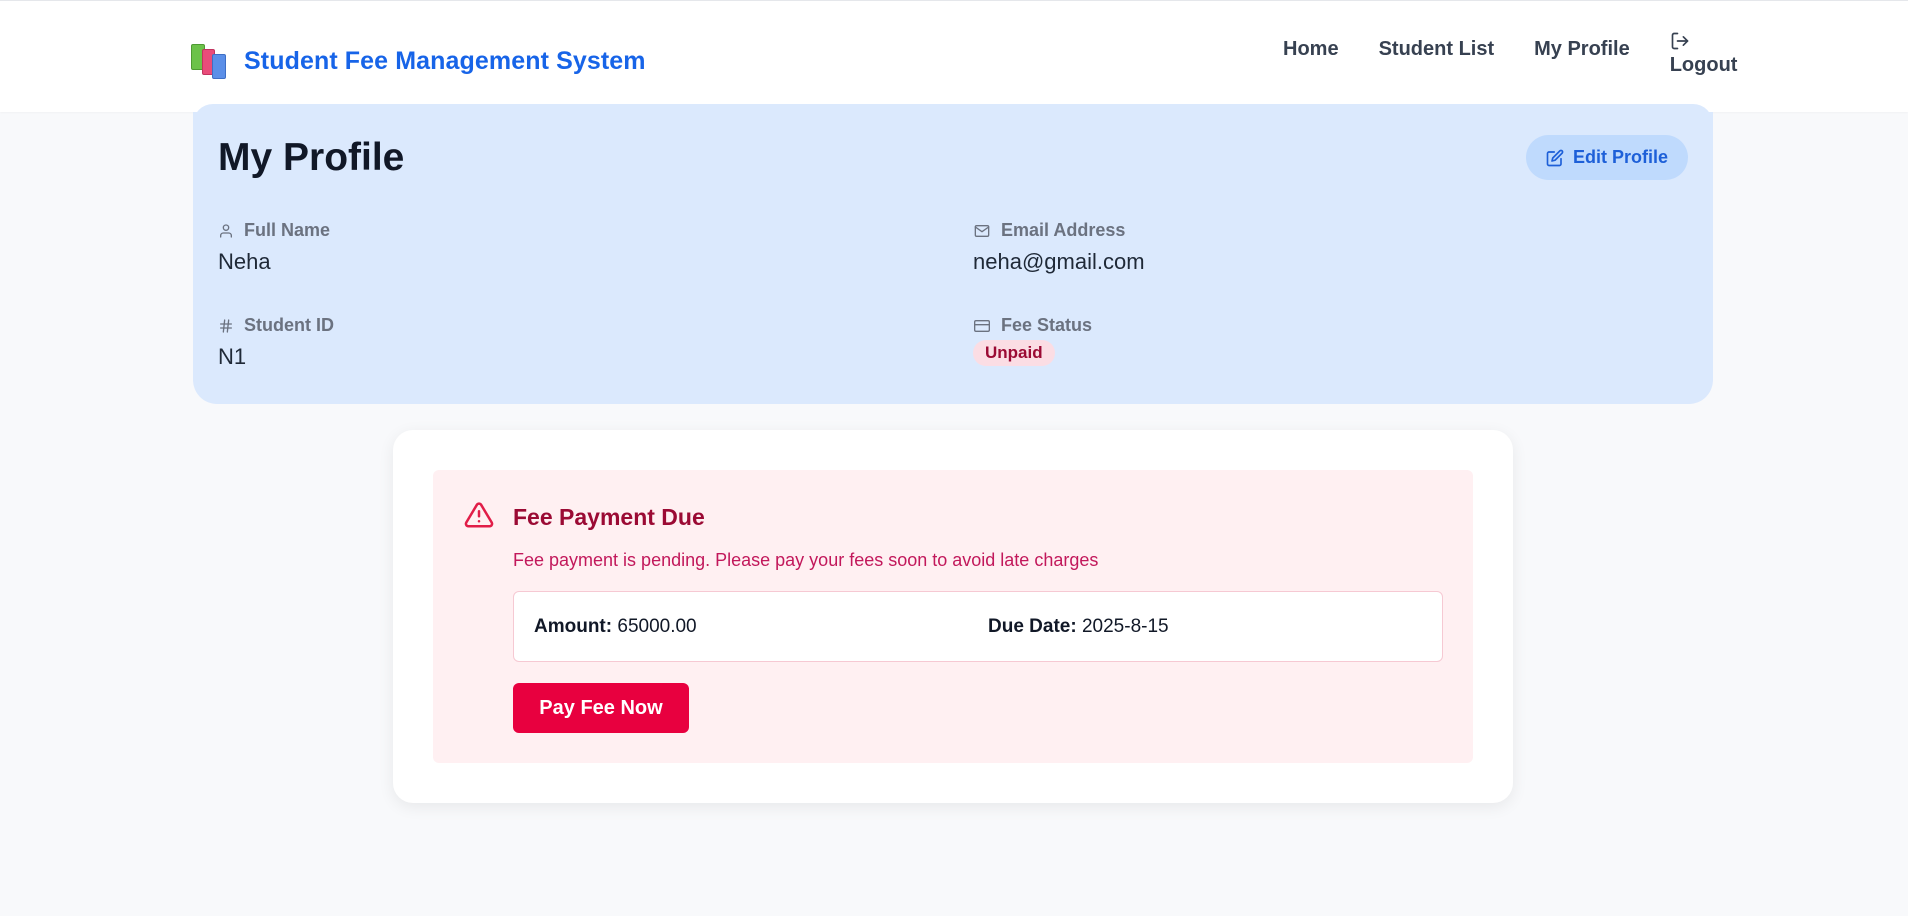 The height and width of the screenshot is (916, 1908). Describe the element at coordinates (573, 626) in the screenshot. I see `amount-label: Amount:` at that location.